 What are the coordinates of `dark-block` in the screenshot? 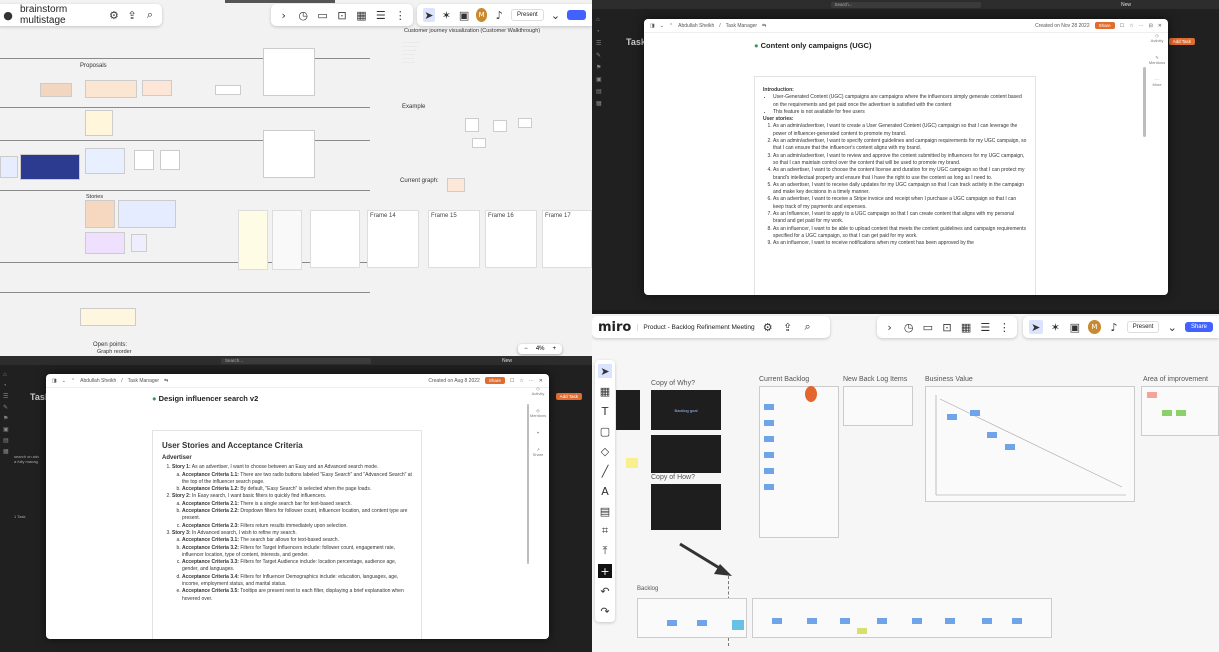 It's located at (628, 410).